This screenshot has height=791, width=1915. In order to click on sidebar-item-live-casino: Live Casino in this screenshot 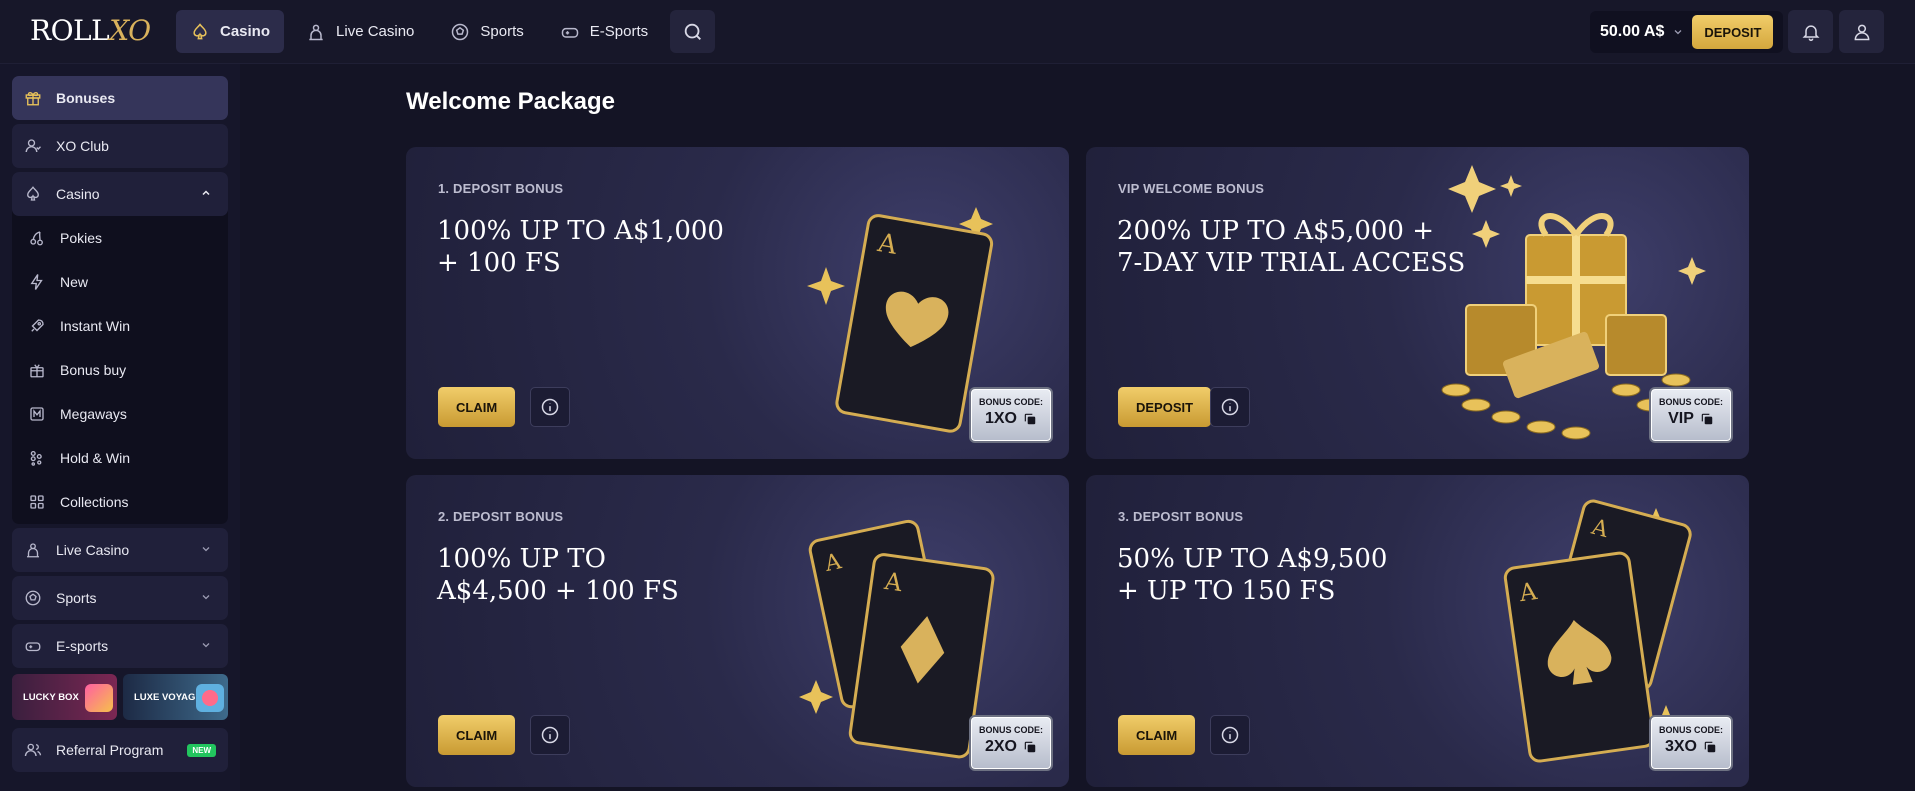, I will do `click(120, 550)`.